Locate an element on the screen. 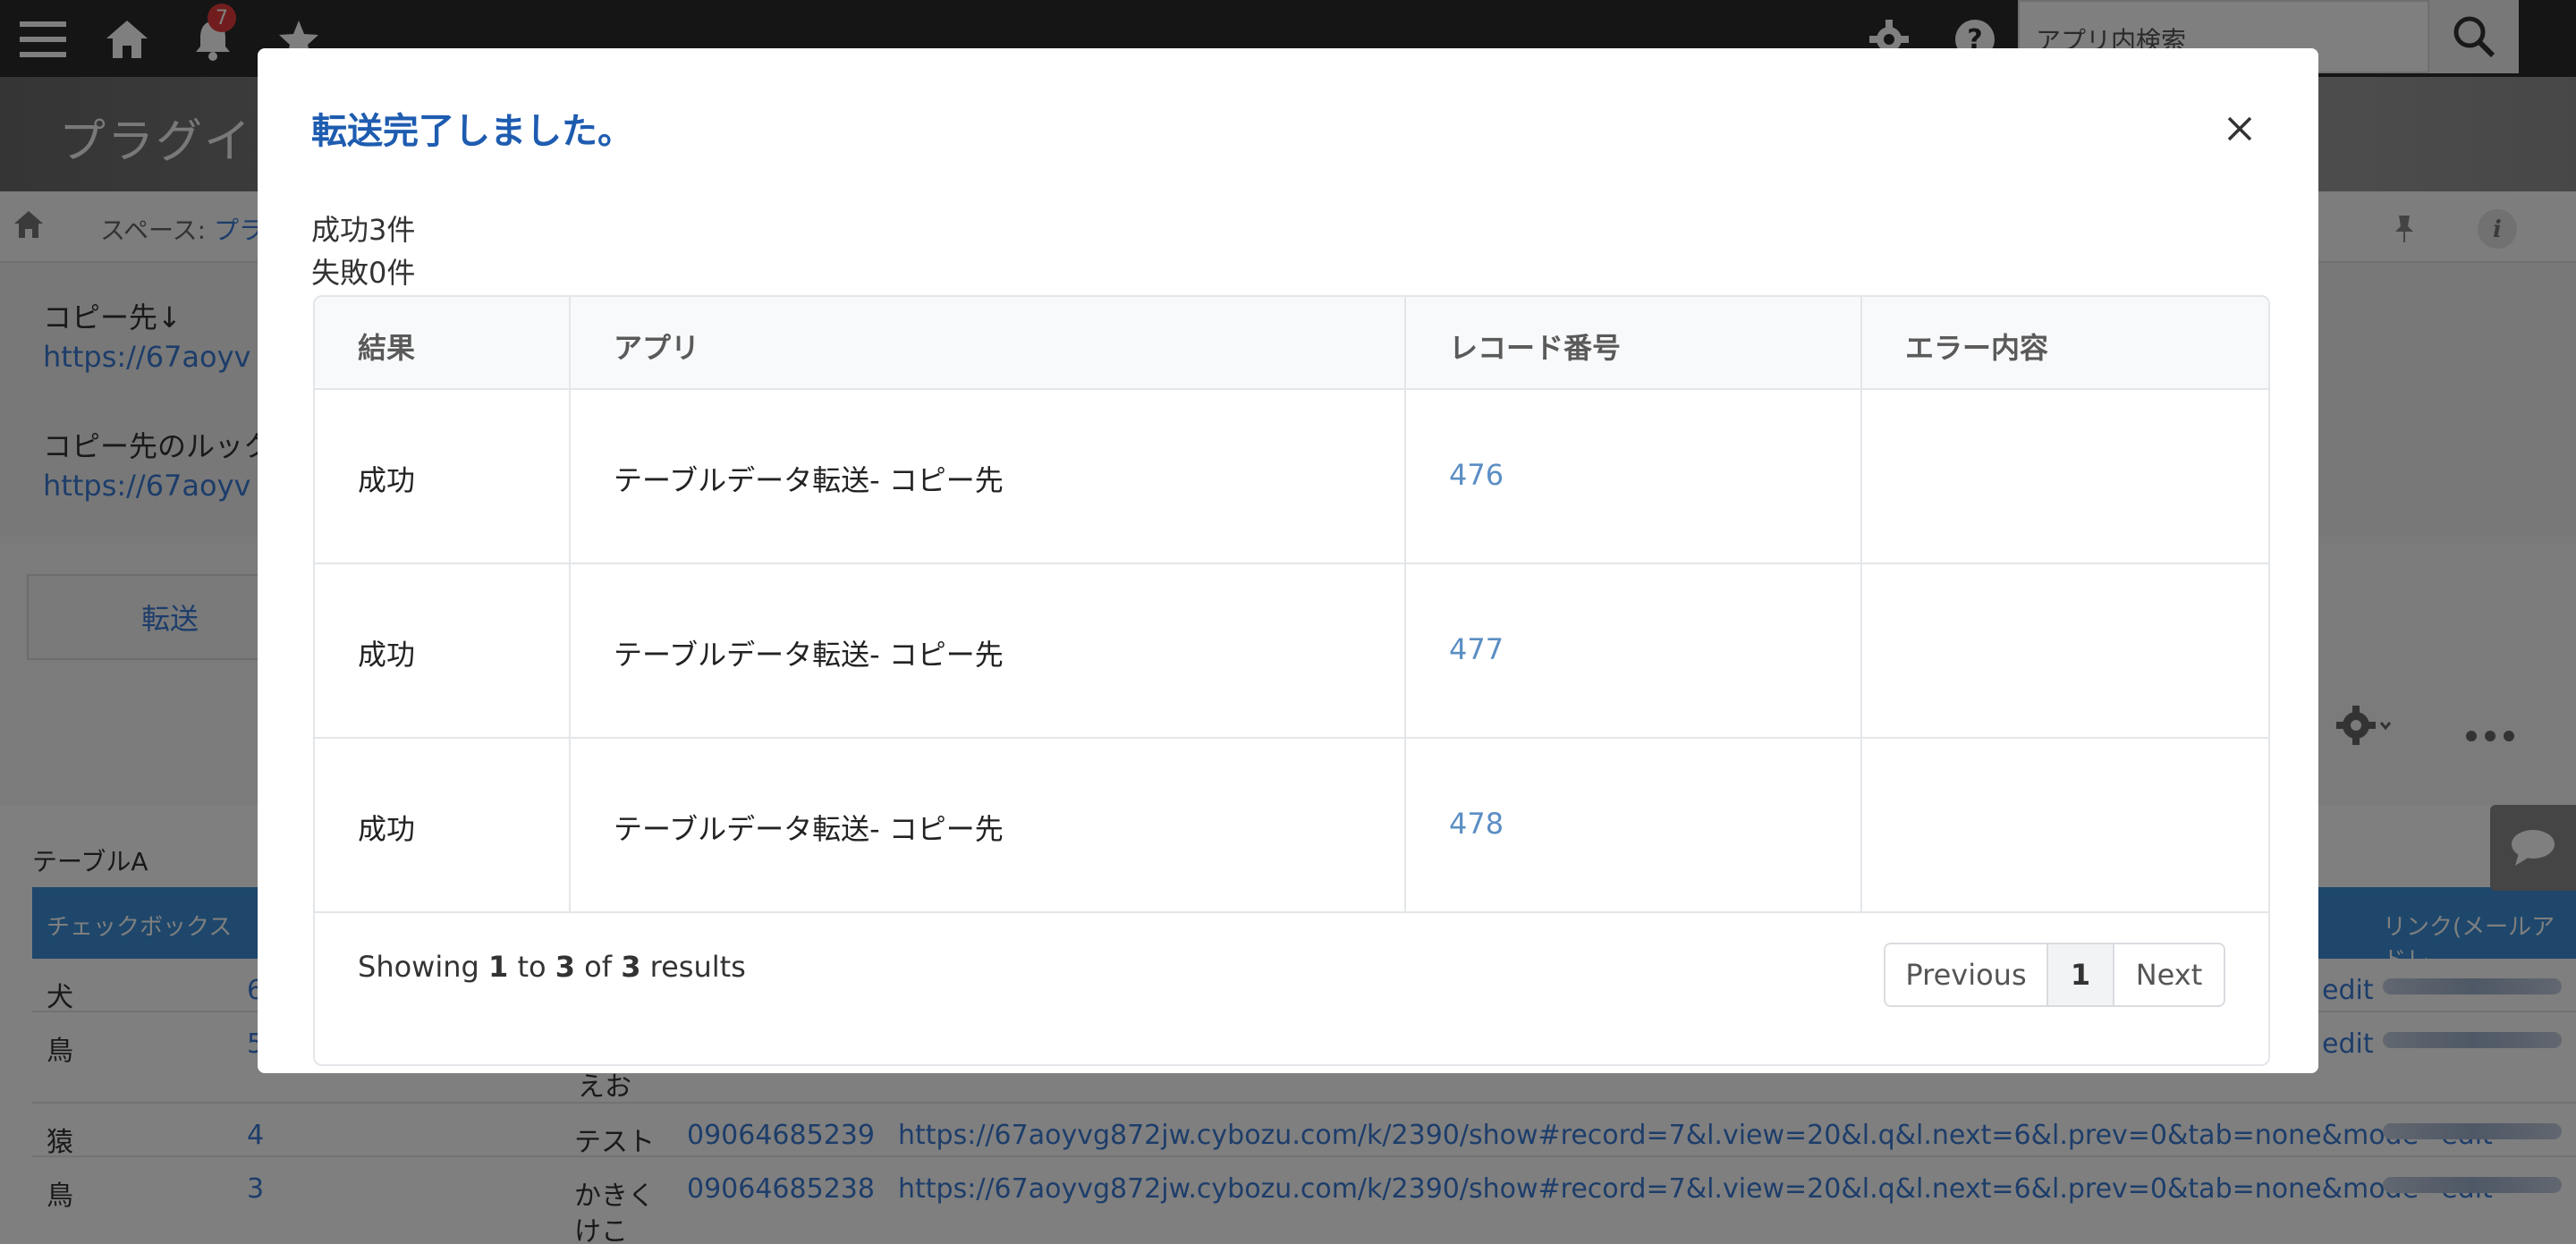  summary-text: results is located at coordinates (697, 967).